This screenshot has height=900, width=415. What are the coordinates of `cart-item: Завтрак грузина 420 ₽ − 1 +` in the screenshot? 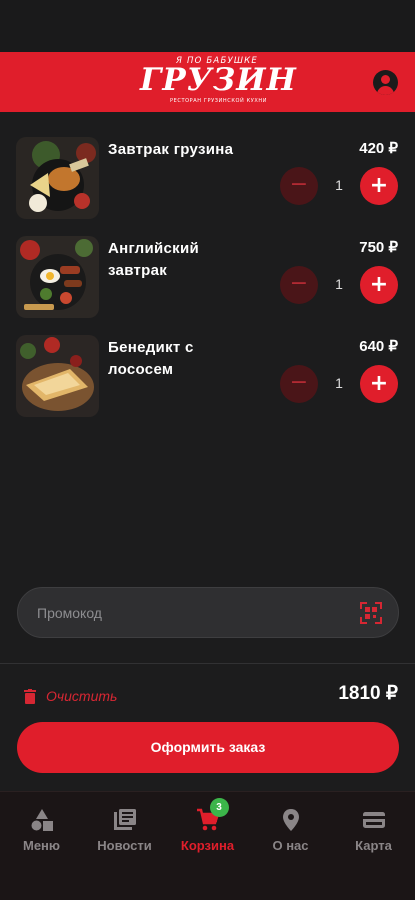 It's located at (207, 182).